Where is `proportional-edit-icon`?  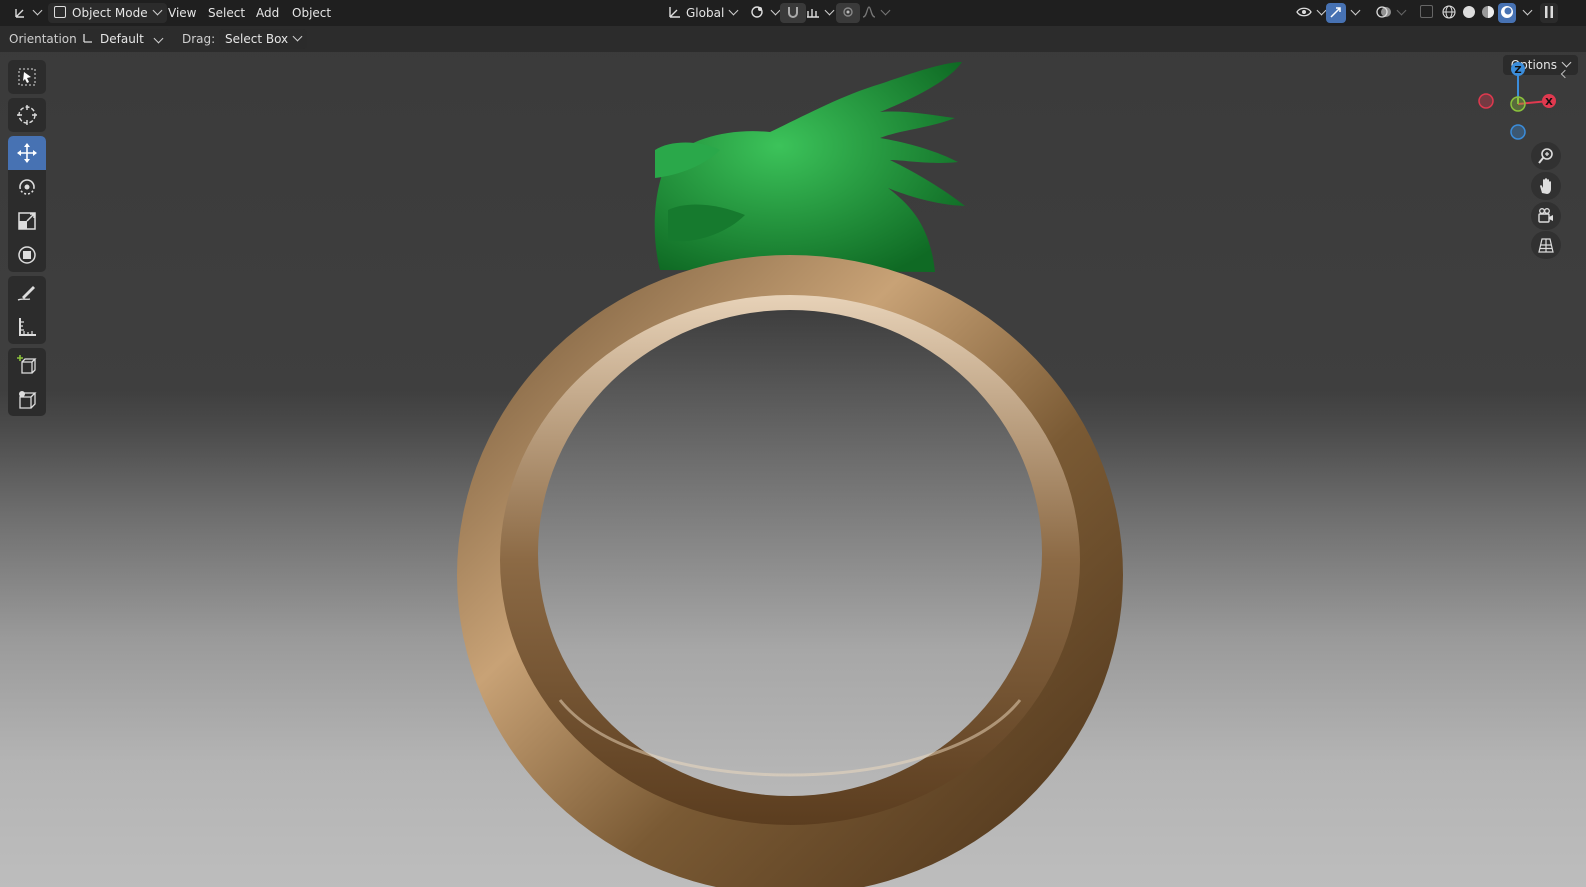
proportional-edit-icon is located at coordinates (848, 12).